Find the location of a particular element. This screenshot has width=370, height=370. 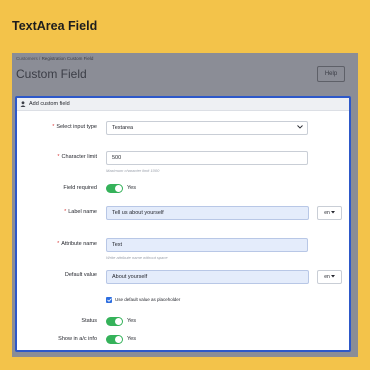

label-name-language-dropdown: en is located at coordinates (329, 213).